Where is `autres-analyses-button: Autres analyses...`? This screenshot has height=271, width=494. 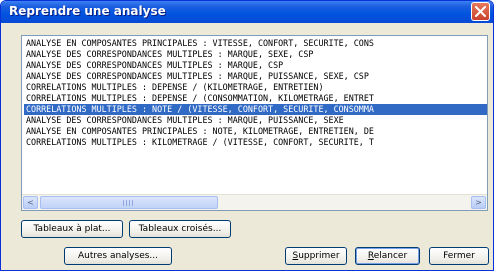 autres-analyses-button: Autres analyses... is located at coordinates (118, 256).